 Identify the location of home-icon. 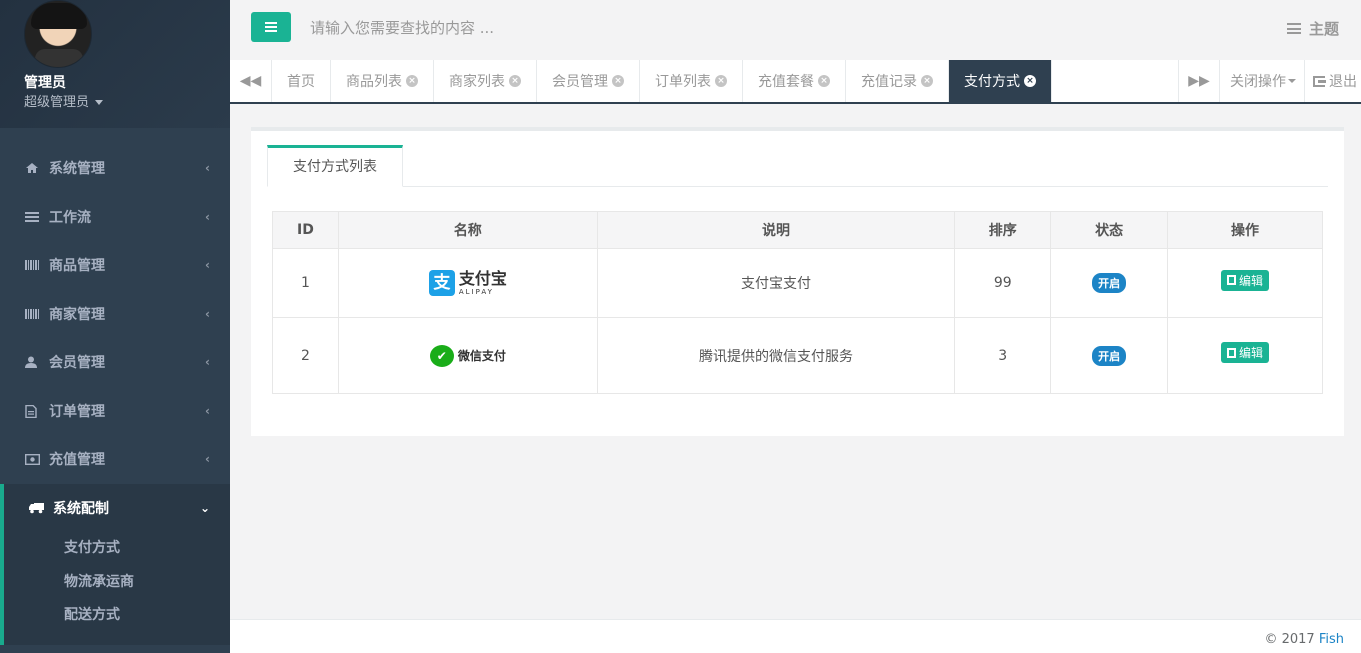
(32, 168).